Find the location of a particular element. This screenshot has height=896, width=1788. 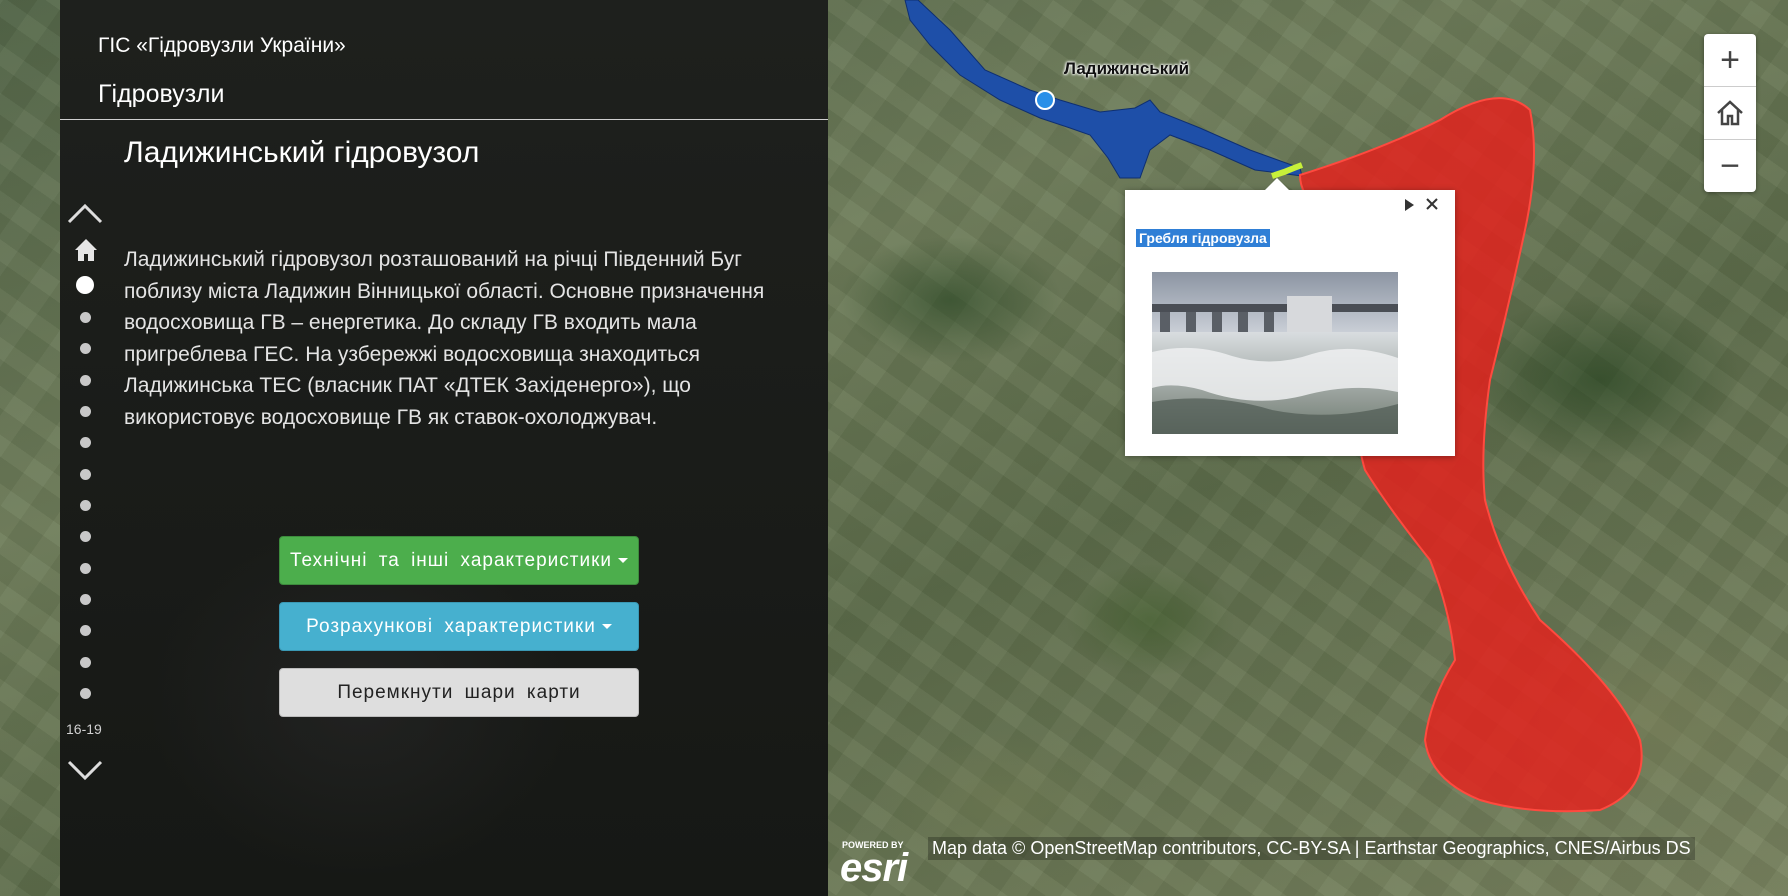

tech-characteristics-button: Технічні та інші характеристики is located at coordinates (459, 560).